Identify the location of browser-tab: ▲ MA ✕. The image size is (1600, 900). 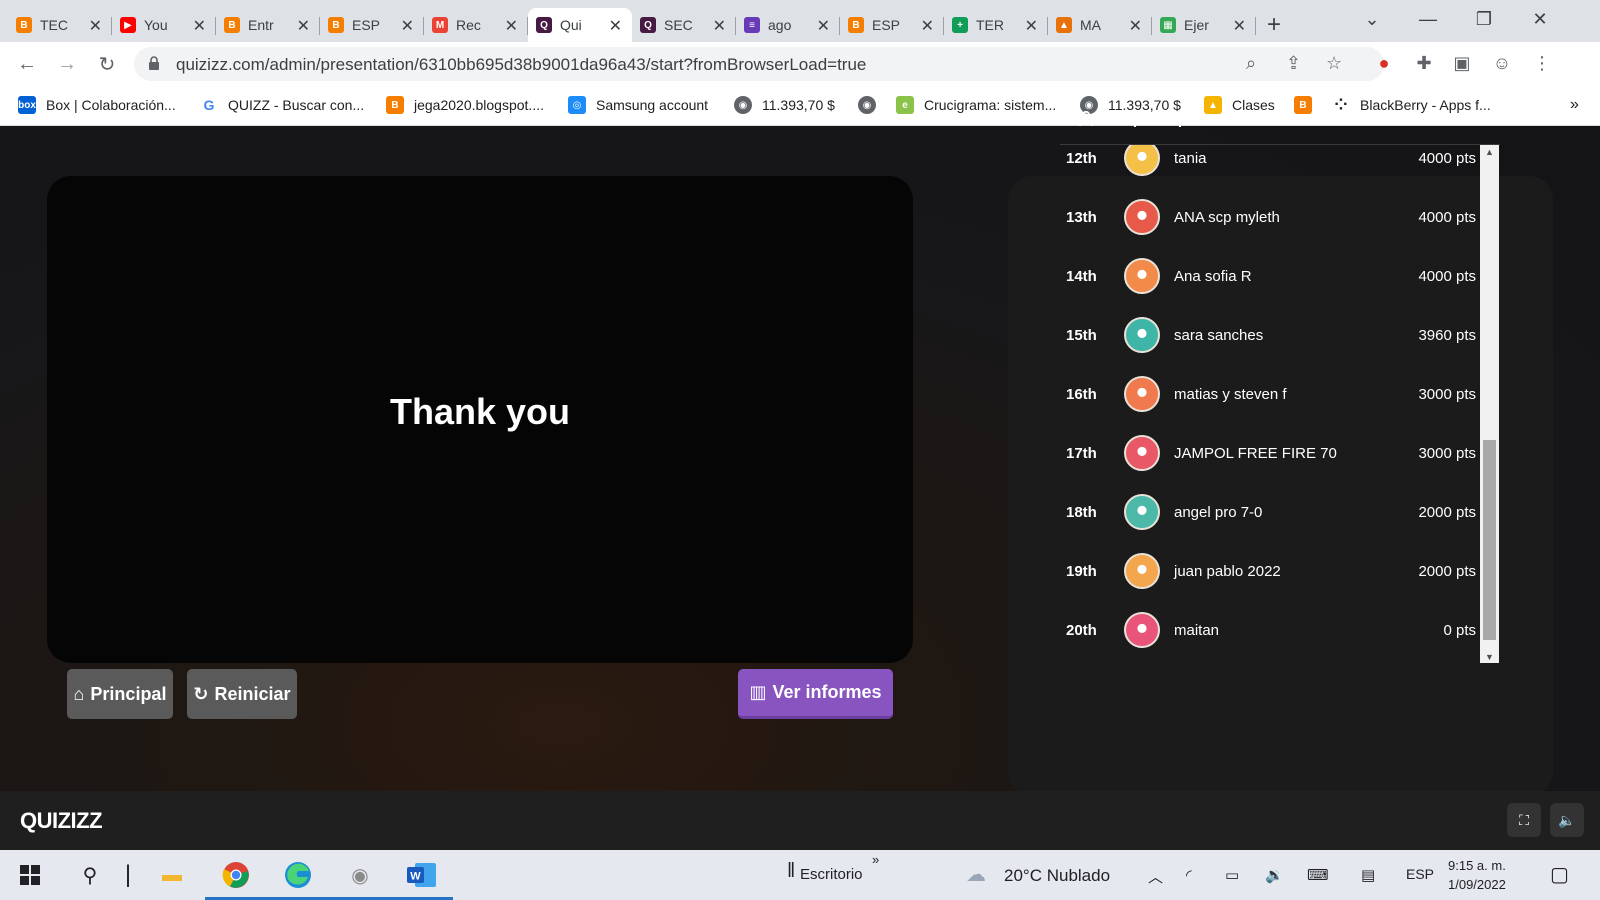
(1100, 25).